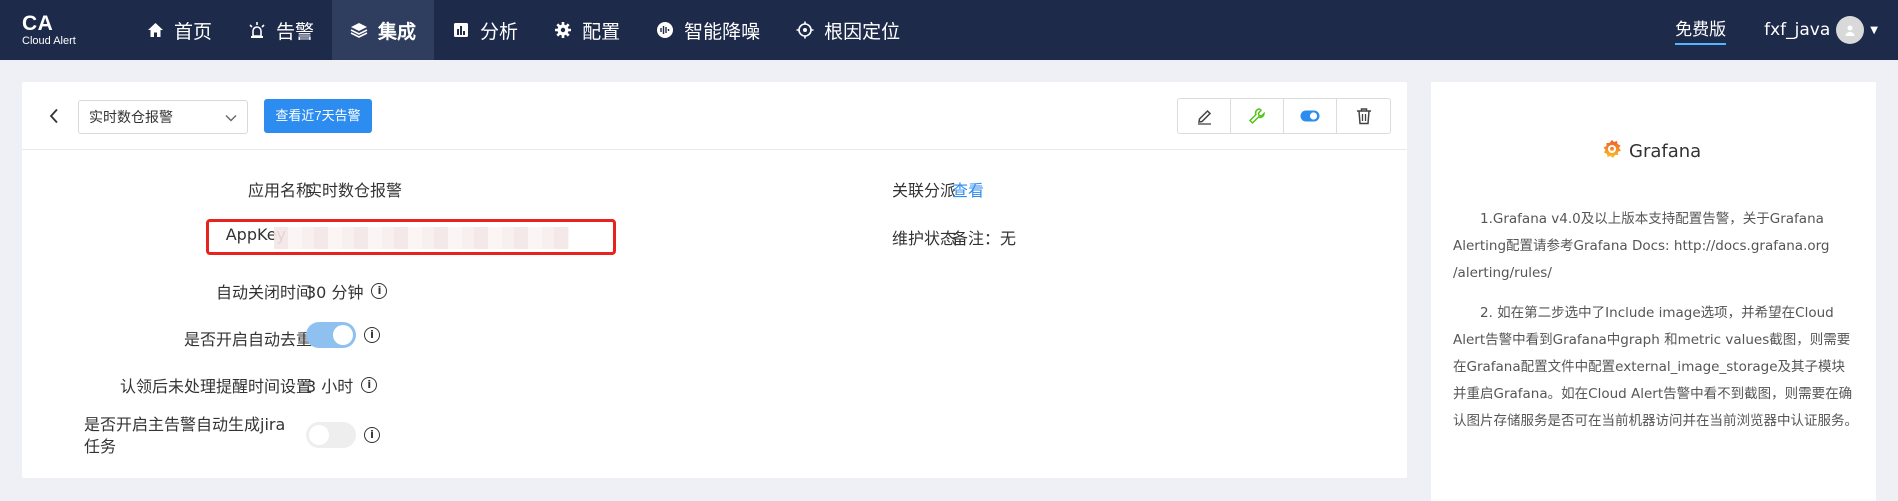 This screenshot has width=1898, height=501. Describe the element at coordinates (231, 118) in the screenshot. I see `chevron-down-icon` at that location.